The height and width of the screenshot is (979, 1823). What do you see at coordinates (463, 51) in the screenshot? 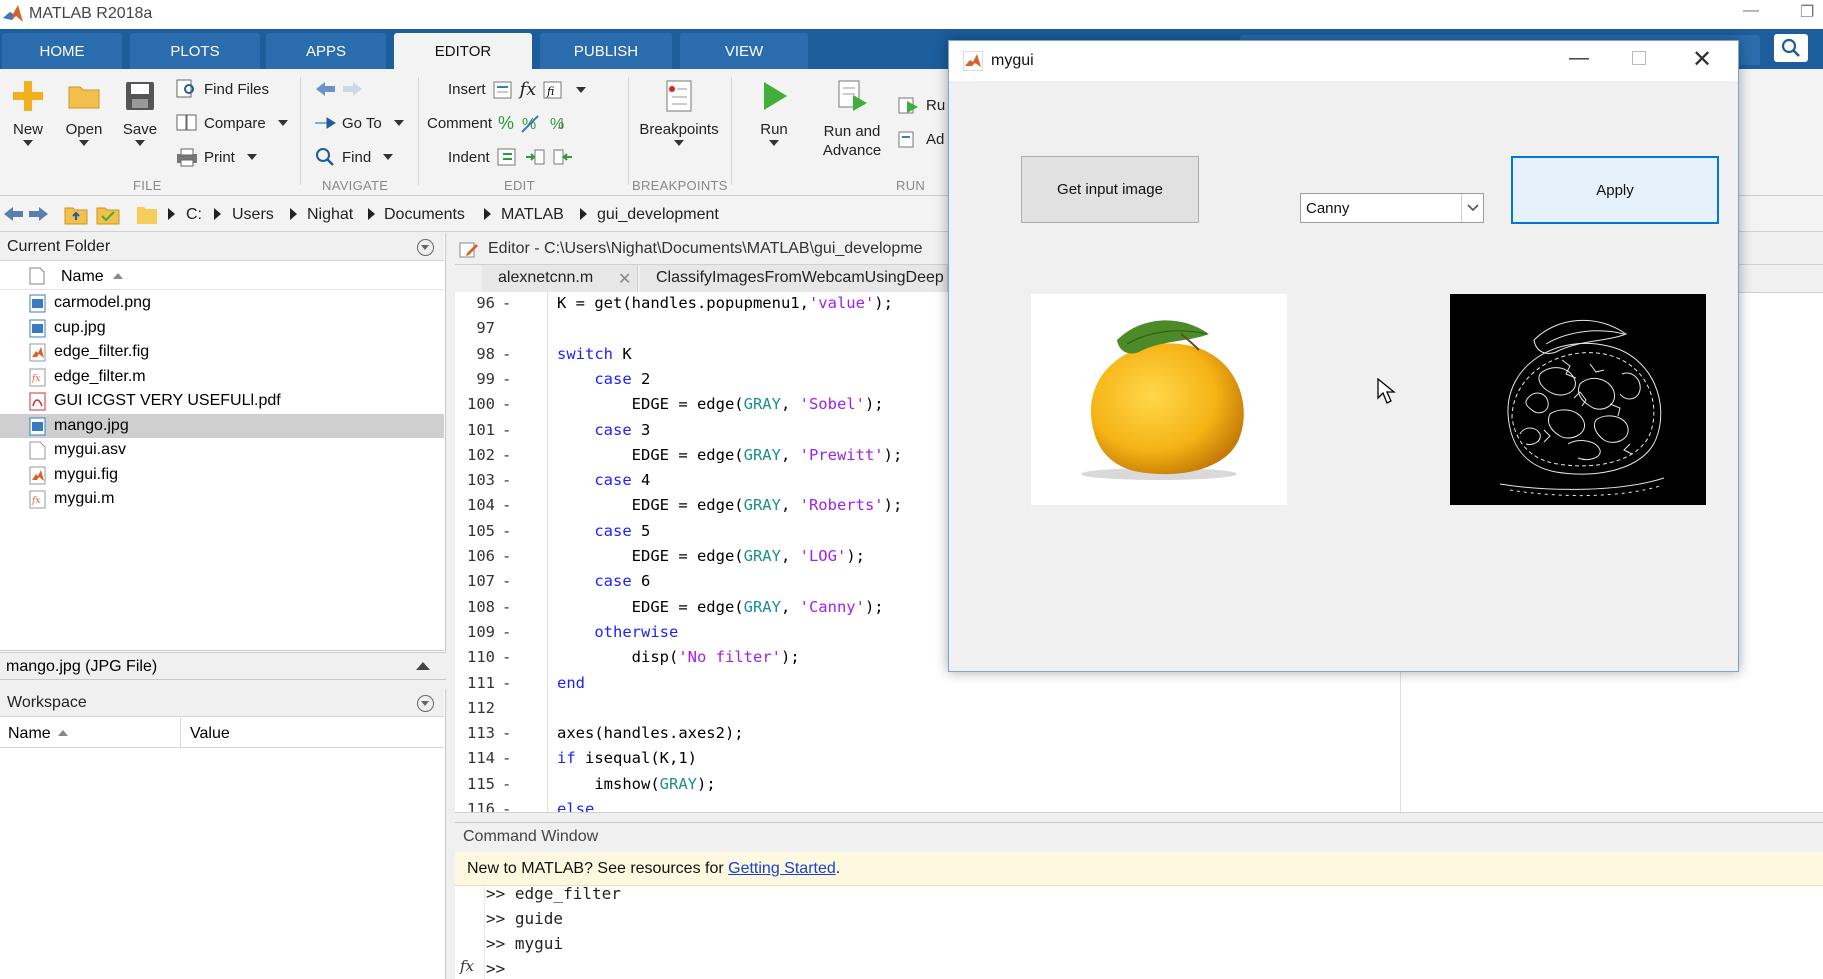
I see `tab-editor: EDITOR` at bounding box center [463, 51].